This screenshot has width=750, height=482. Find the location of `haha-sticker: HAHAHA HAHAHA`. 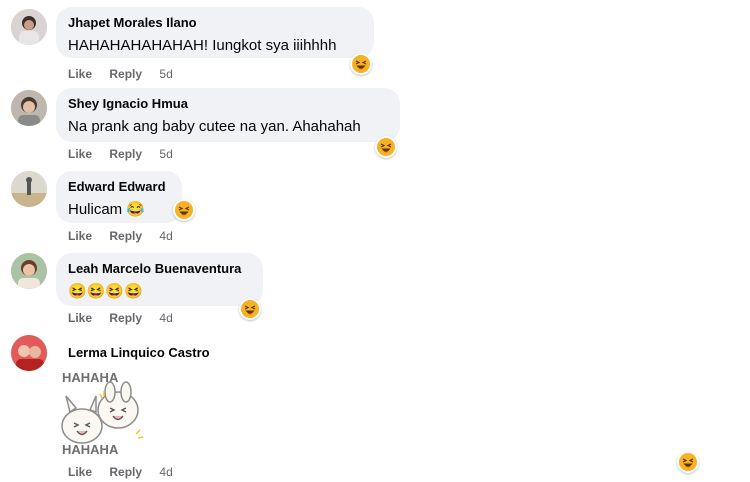

haha-sticker: HAHAHA HAHAHA is located at coordinates (101, 413).